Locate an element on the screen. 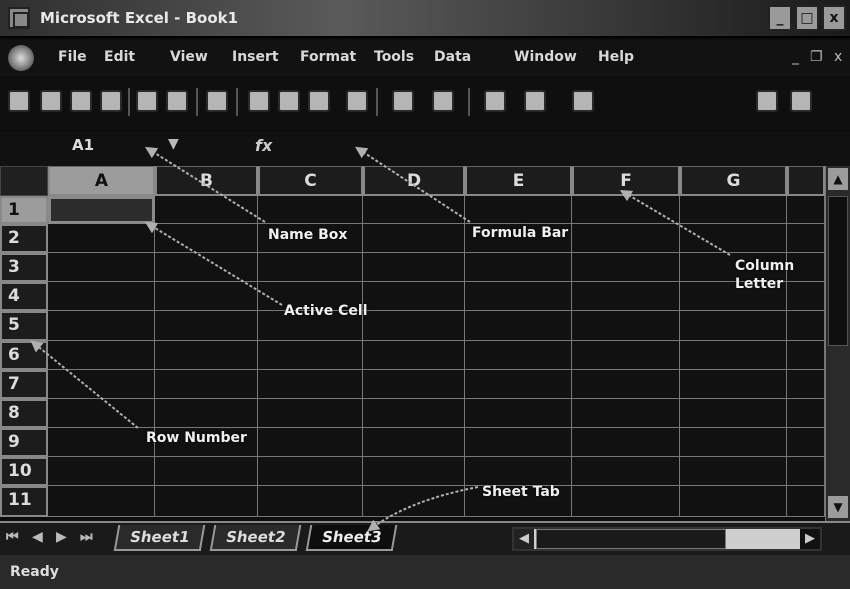 The width and height of the screenshot is (850, 589). horizontal-scrollbar: ◀ ▶ is located at coordinates (667, 539).